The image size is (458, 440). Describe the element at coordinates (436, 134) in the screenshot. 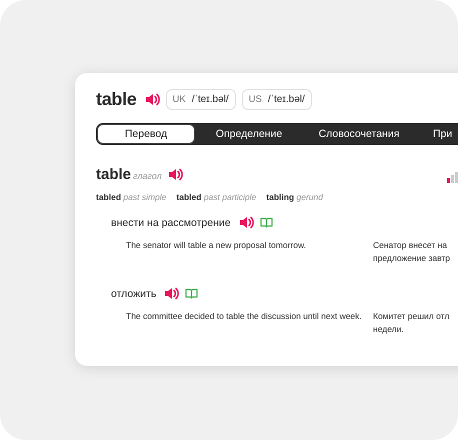

I see `tab: При` at that location.